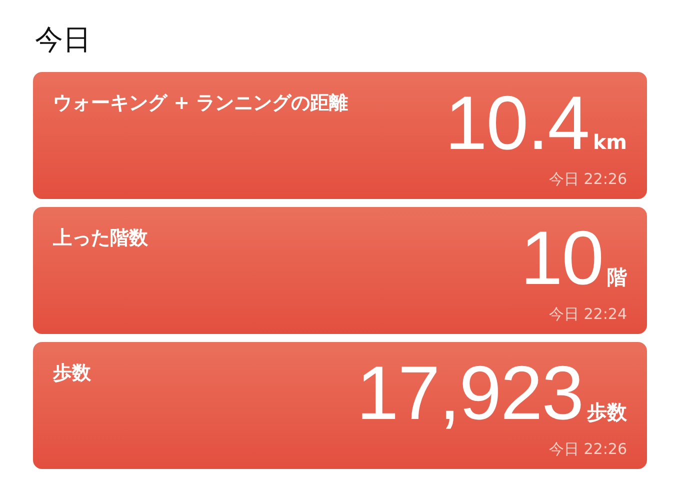 This screenshot has height=483, width=680. I want to click on metric-label: 歩数, so click(72, 373).